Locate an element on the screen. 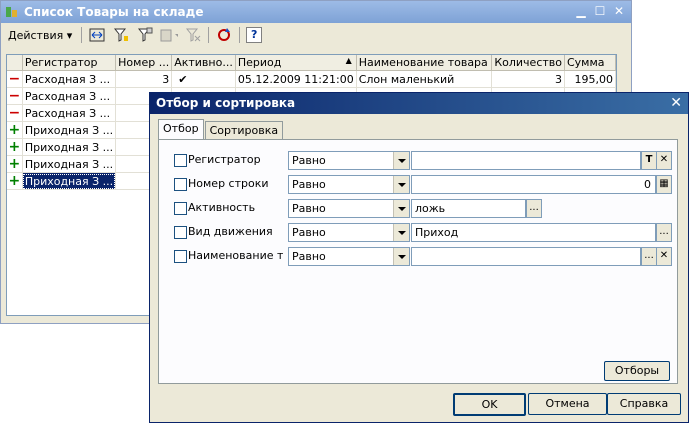 The height and width of the screenshot is (423, 689). header-registrar: Регистратор is located at coordinates (69, 63).